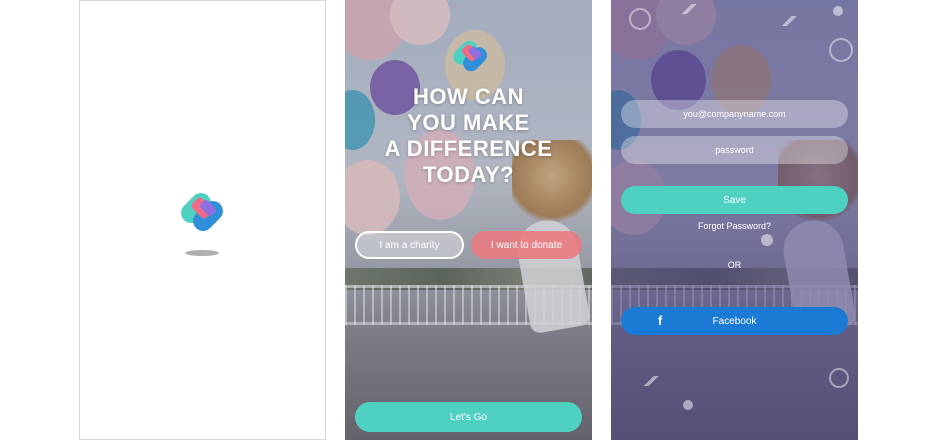  What do you see at coordinates (734, 265) in the screenshot?
I see `or-divider: OR` at bounding box center [734, 265].